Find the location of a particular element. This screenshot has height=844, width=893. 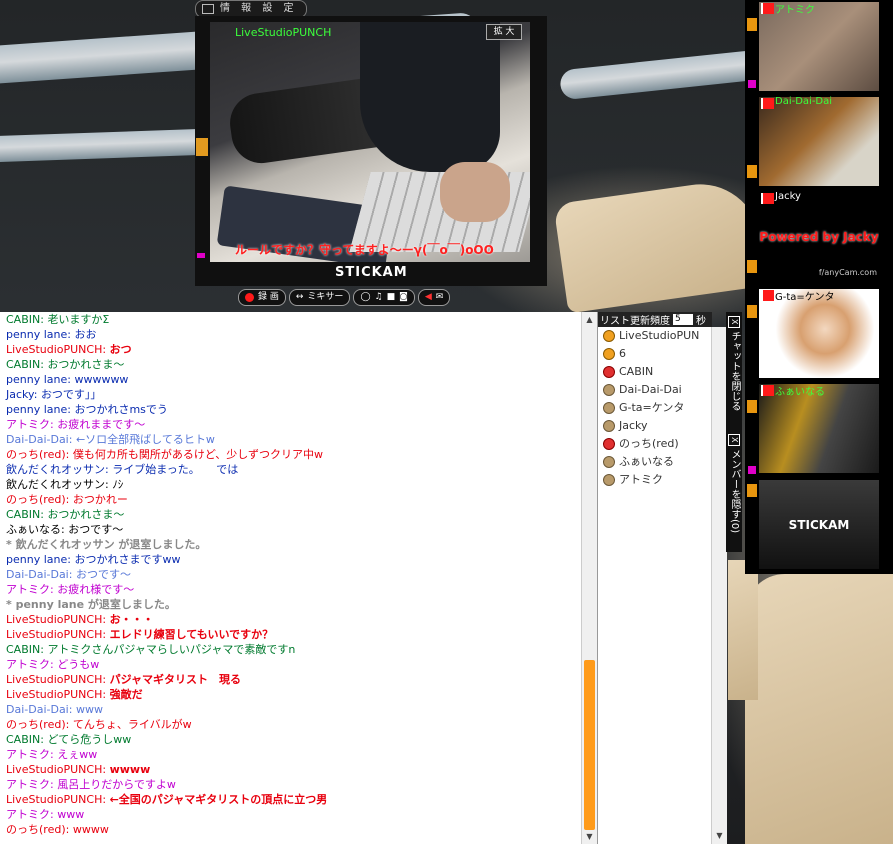

chat-text: wwwwww is located at coordinates (101, 379).